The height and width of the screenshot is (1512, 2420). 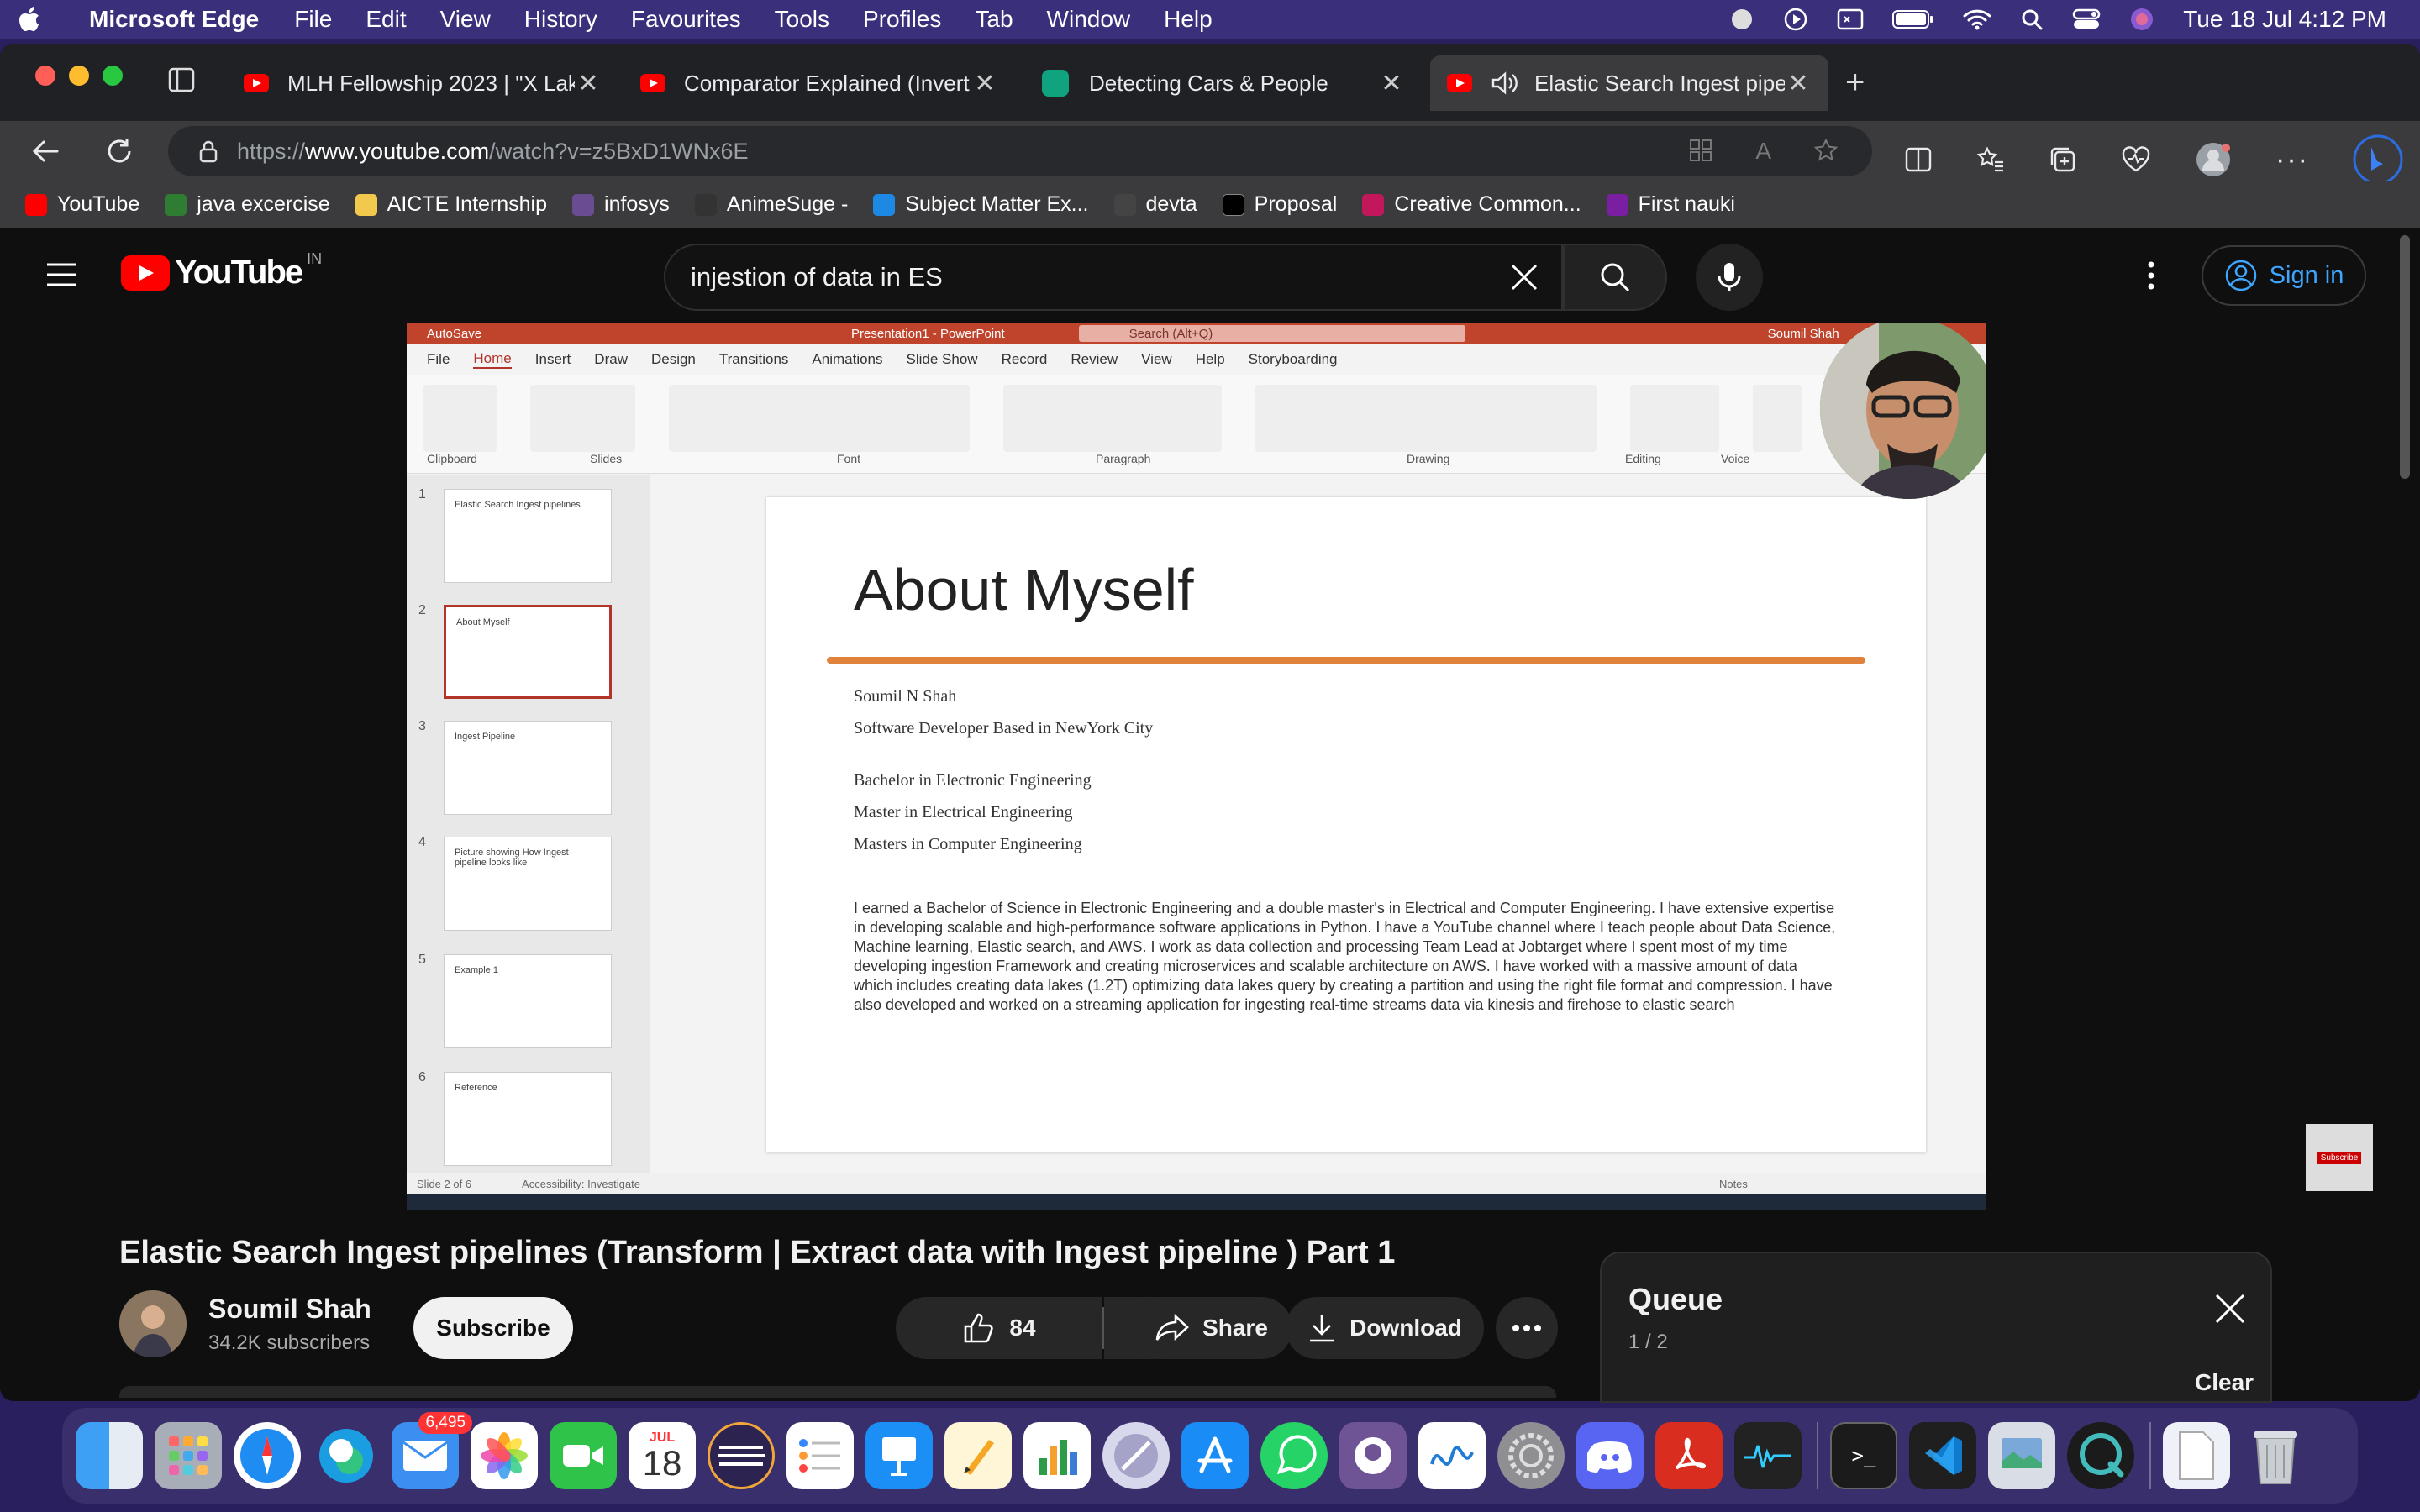 What do you see at coordinates (2275, 1455) in the screenshot?
I see `trash-icon` at bounding box center [2275, 1455].